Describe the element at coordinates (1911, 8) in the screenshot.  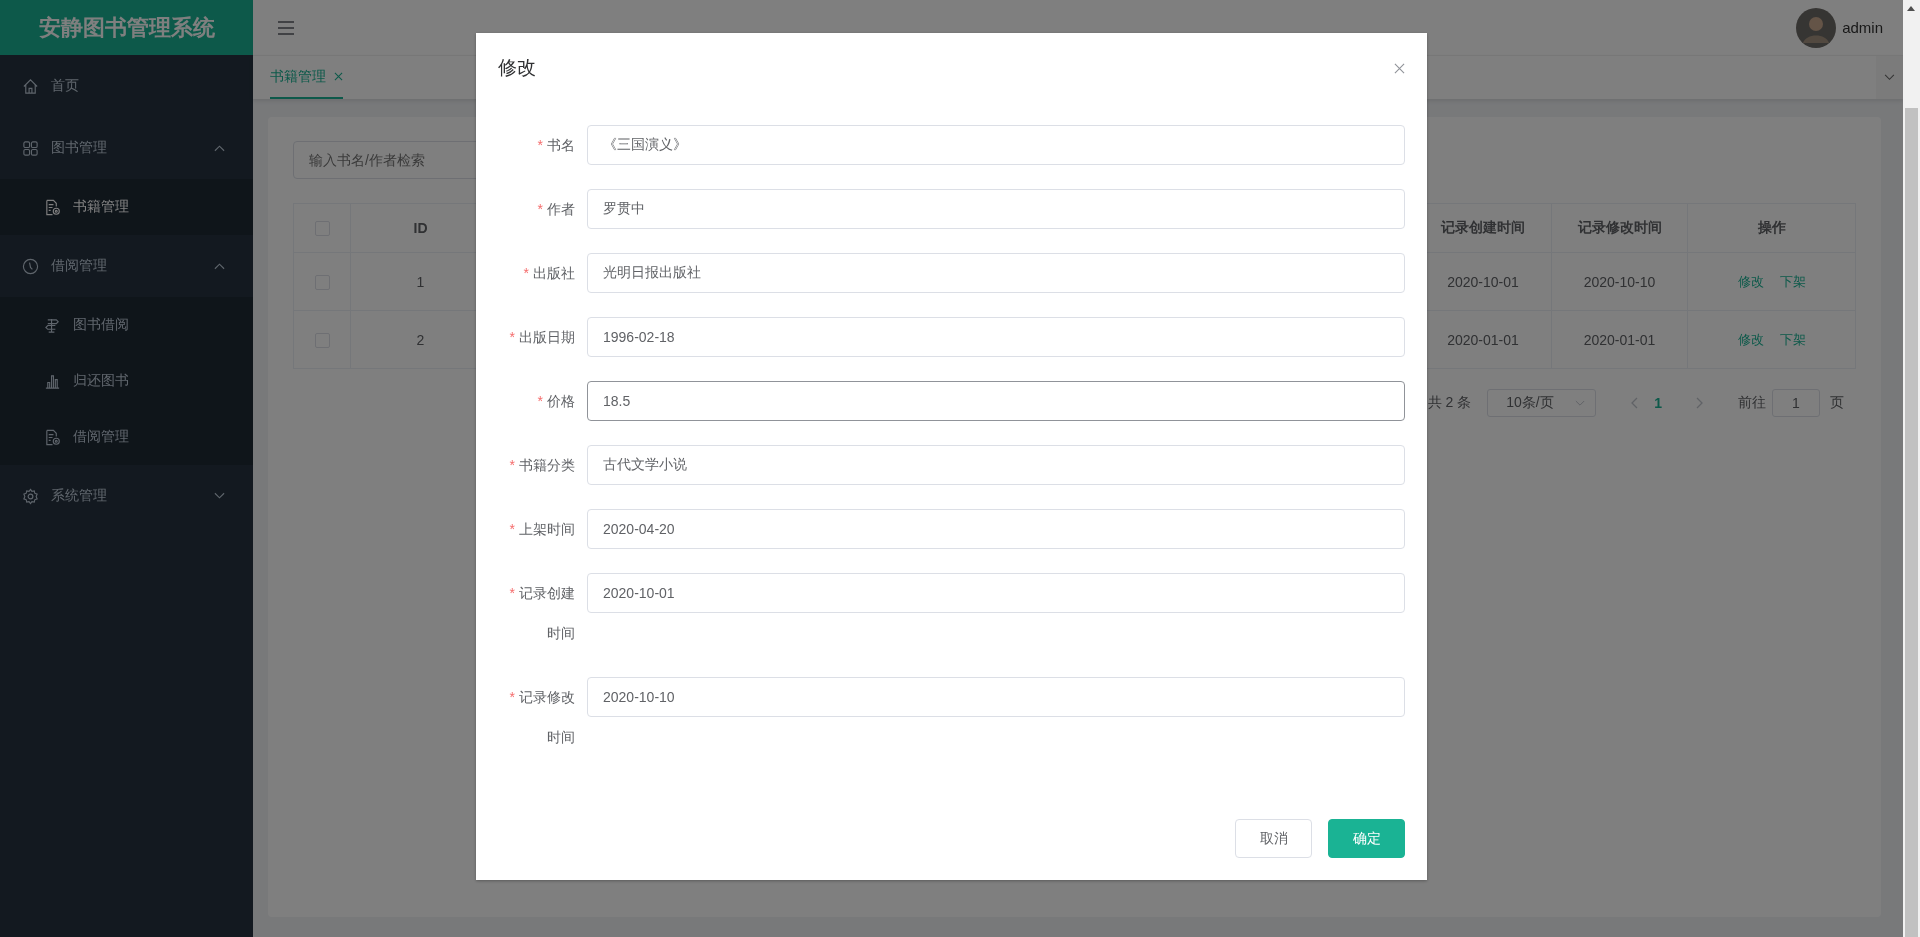
I see `scroll-up-arrow-icon` at that location.